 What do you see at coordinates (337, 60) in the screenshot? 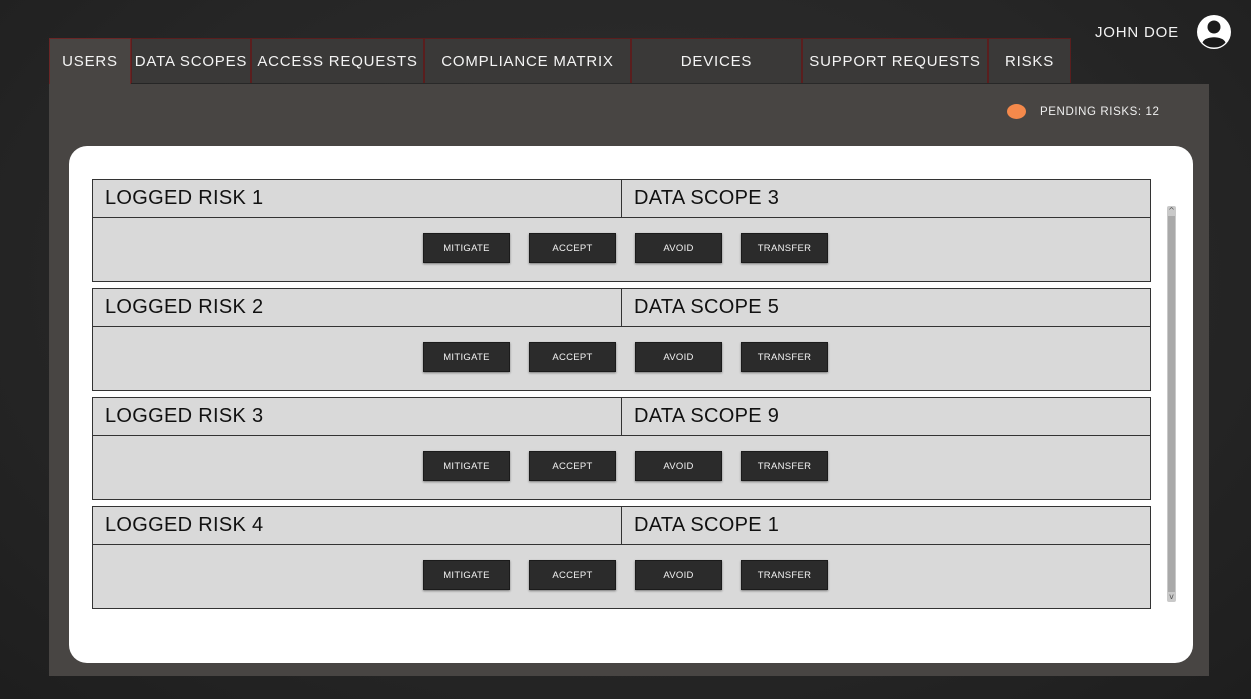
I see `tab-access-requests: ACCESS REQUESTS` at bounding box center [337, 60].